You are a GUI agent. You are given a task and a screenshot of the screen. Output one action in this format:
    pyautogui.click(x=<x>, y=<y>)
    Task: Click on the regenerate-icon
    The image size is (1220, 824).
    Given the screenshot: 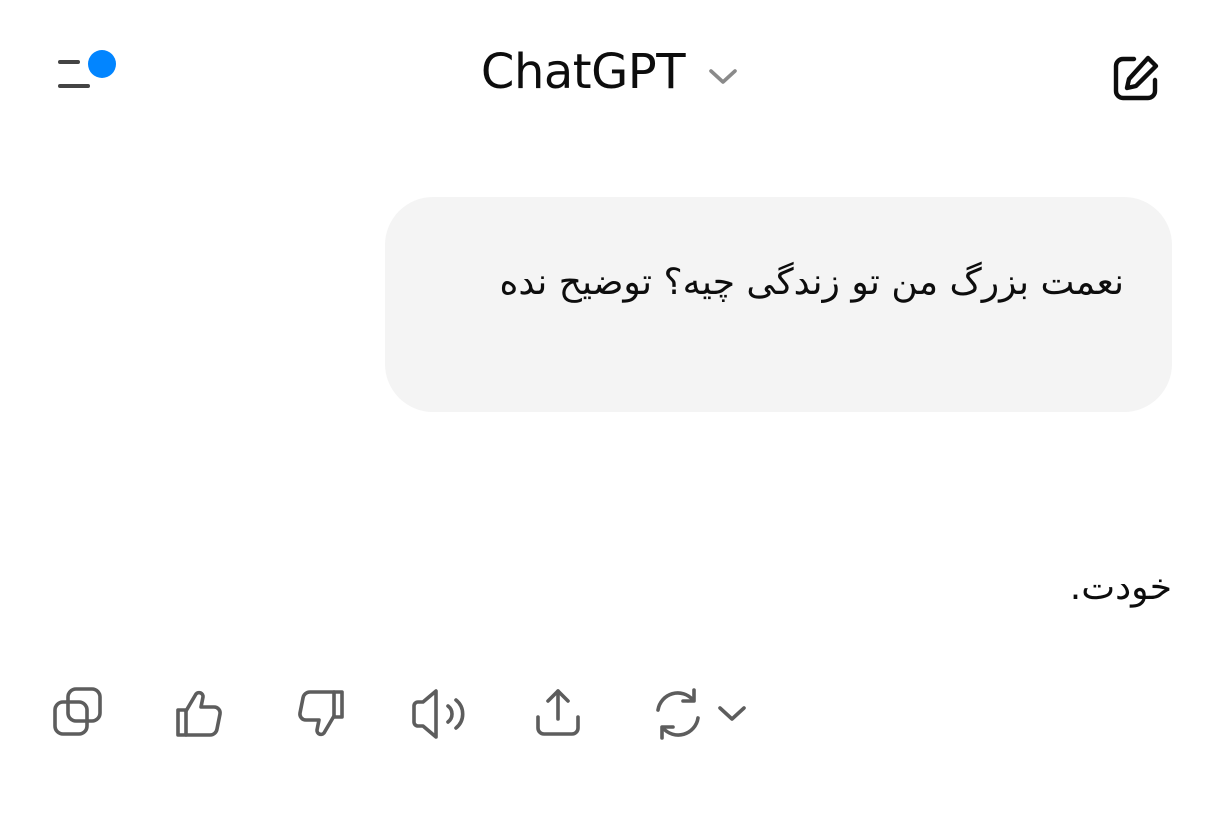 What is the action you would take?
    pyautogui.click(x=701, y=714)
    